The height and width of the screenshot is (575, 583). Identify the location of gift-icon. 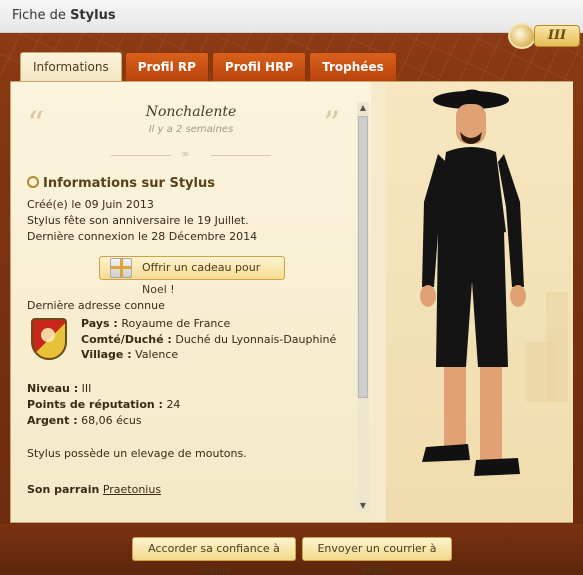
(121, 268).